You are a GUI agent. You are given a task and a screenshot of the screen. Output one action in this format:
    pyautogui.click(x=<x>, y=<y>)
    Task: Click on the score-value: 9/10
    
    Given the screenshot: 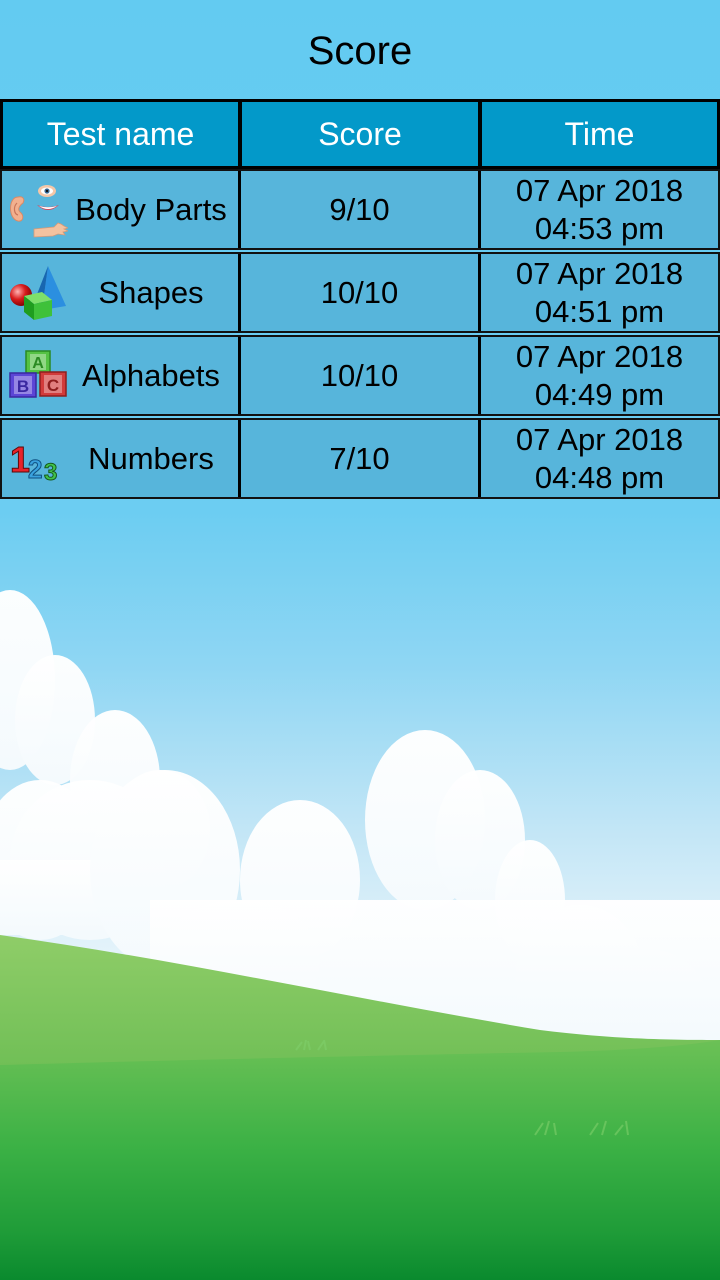 What is the action you would take?
    pyautogui.click(x=361, y=209)
    